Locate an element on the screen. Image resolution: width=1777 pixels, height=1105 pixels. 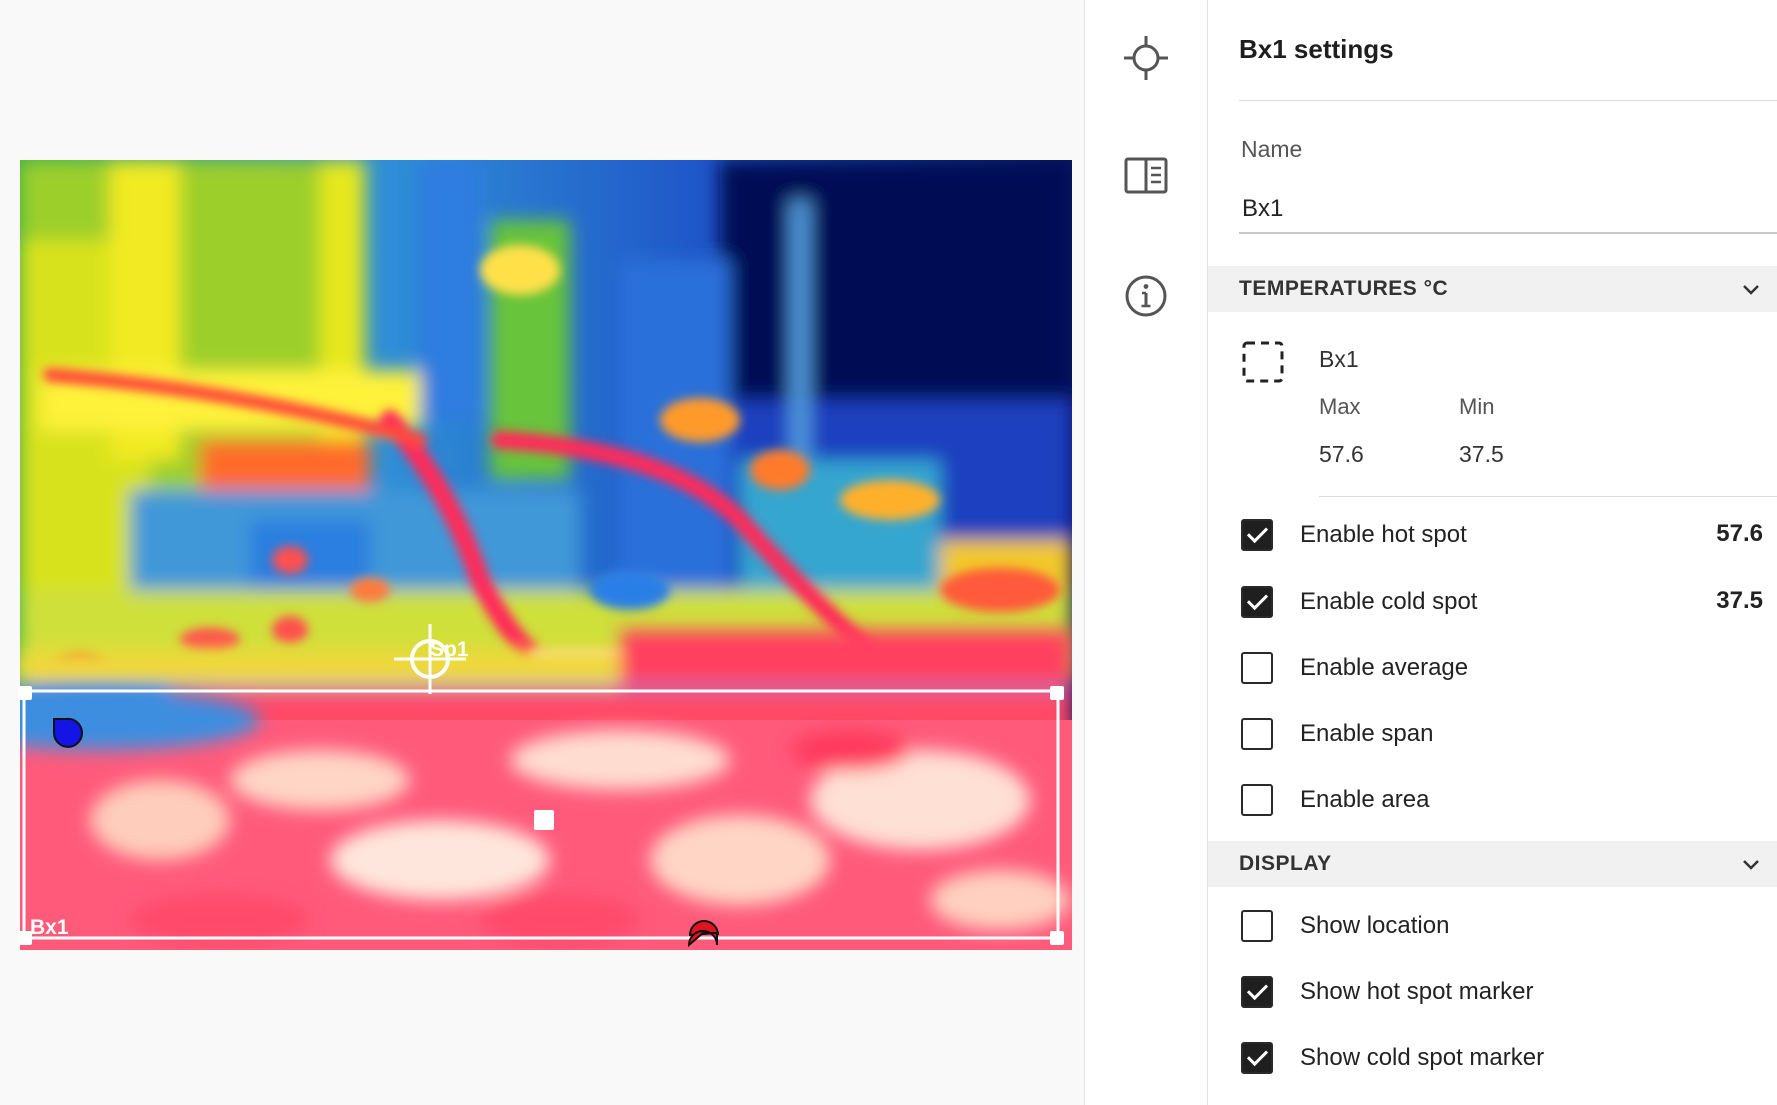
option-show-location: Show location is located at coordinates (1492, 926).